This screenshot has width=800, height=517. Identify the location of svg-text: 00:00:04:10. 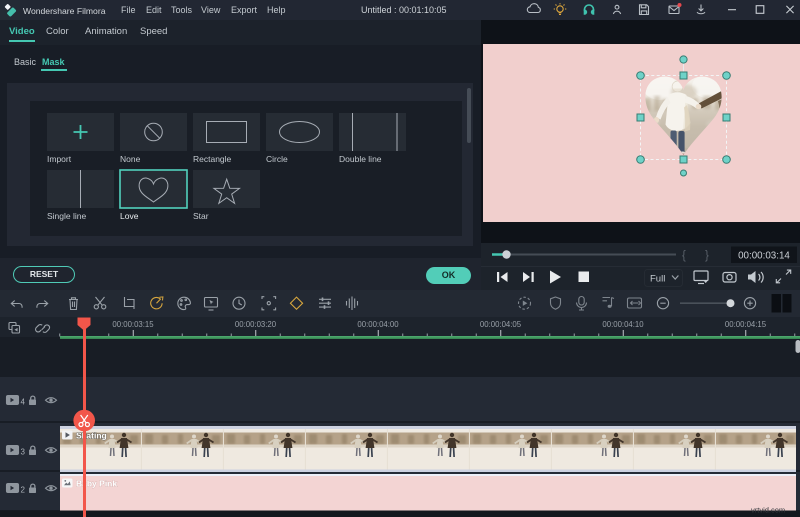
(623, 324).